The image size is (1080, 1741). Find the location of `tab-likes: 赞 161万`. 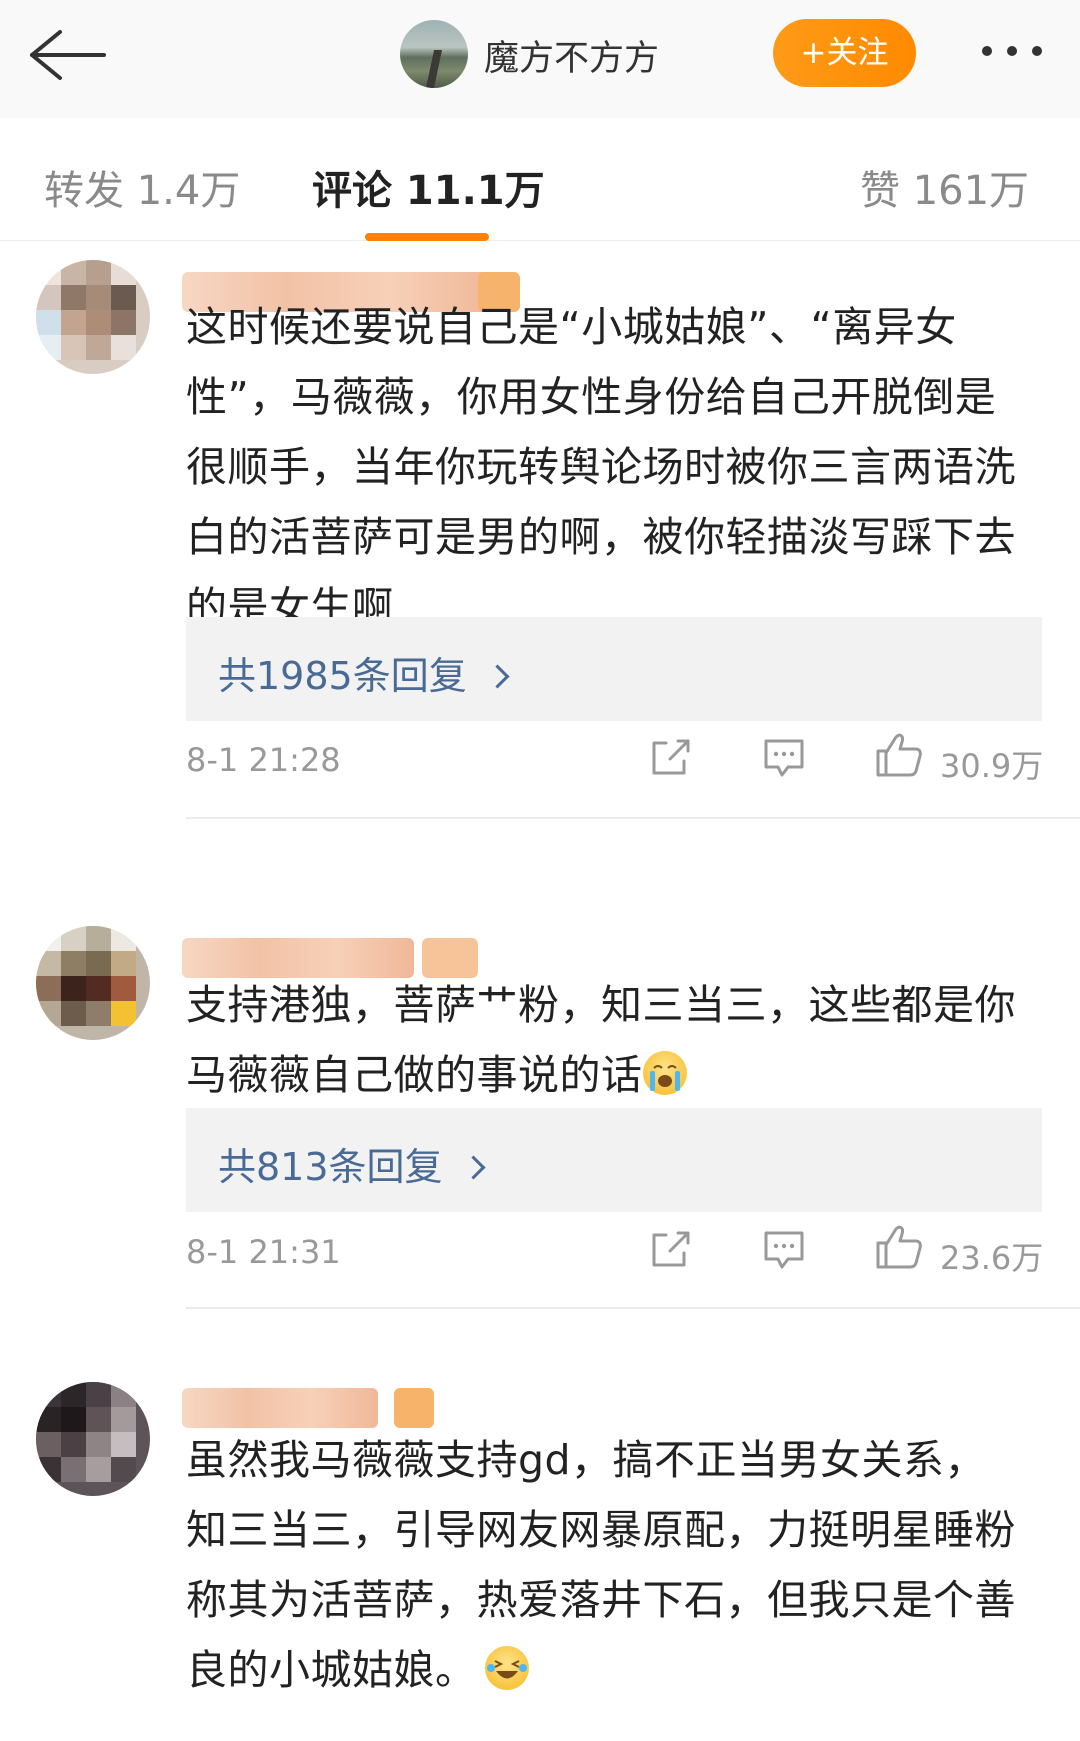

tab-likes: 赞 161万 is located at coordinates (944, 187).